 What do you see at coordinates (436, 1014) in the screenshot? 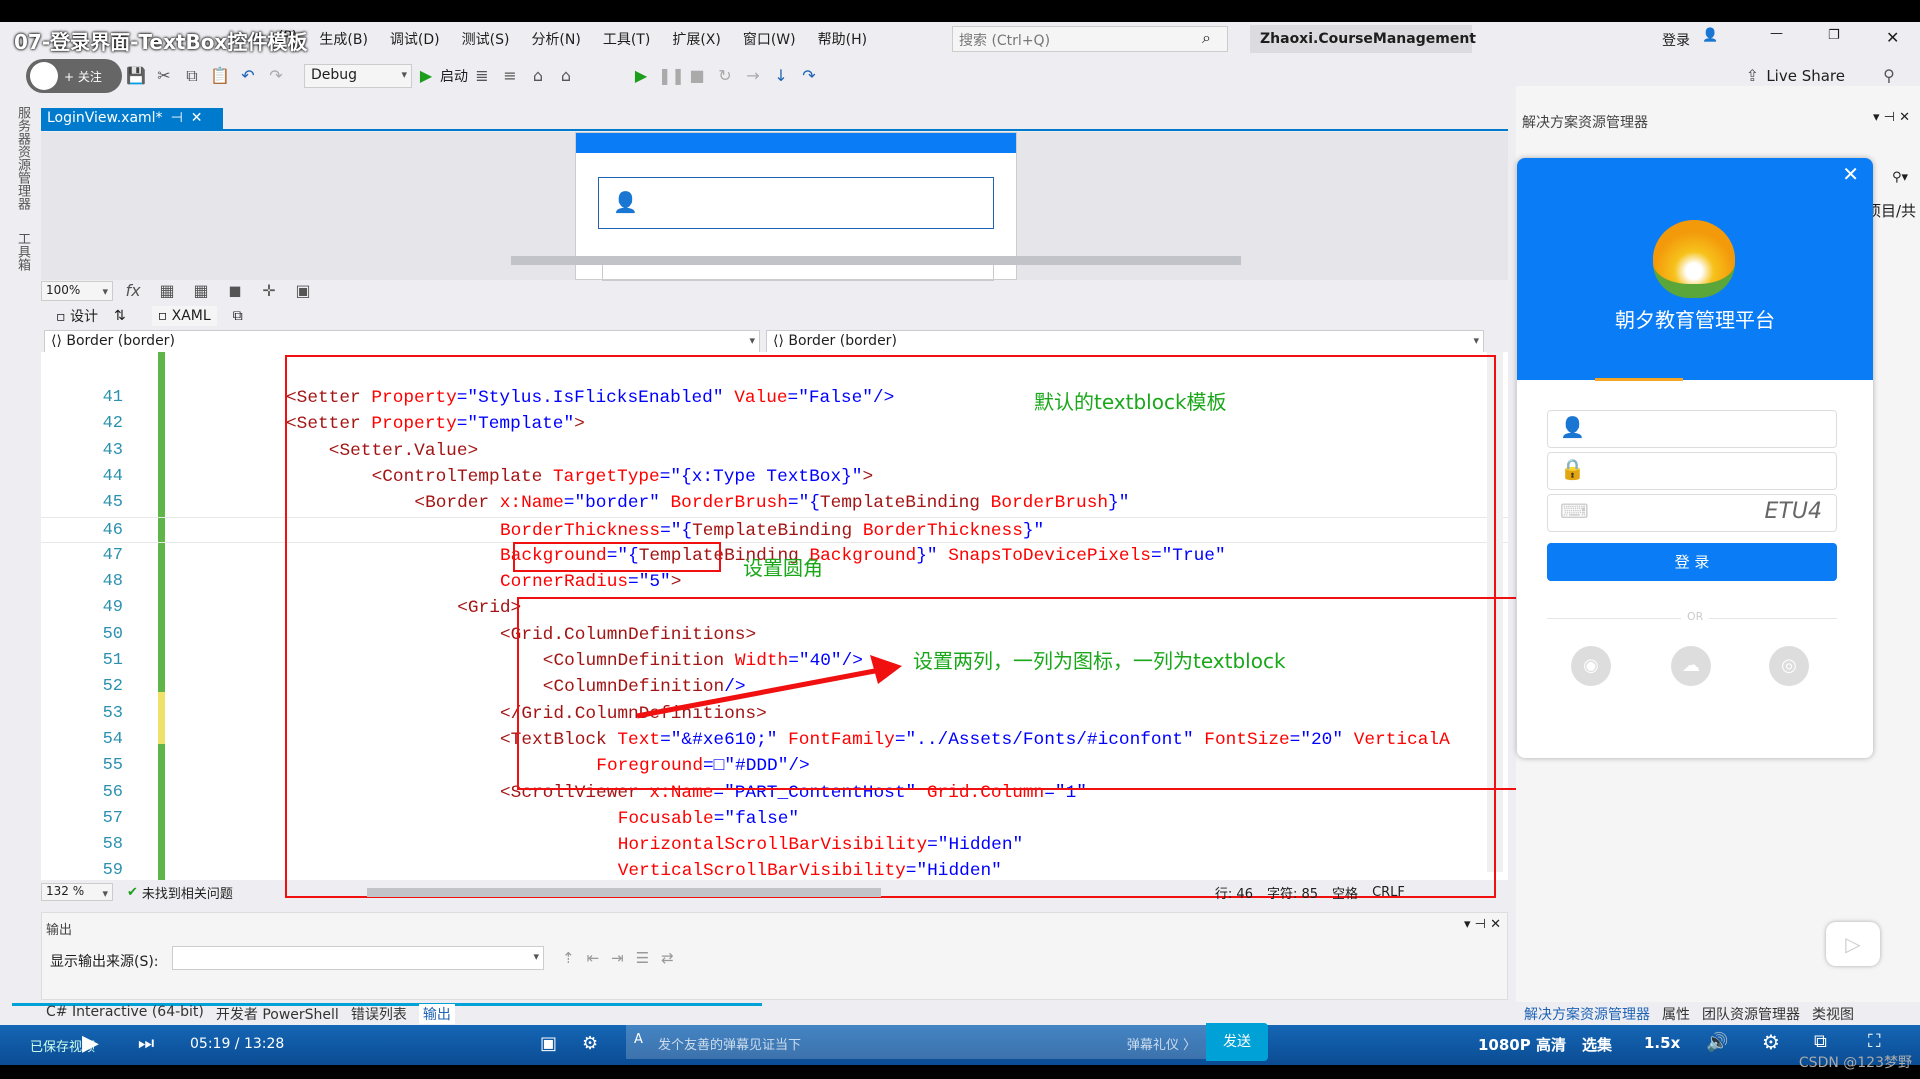
I see `bottom-tab: 输出` at bounding box center [436, 1014].